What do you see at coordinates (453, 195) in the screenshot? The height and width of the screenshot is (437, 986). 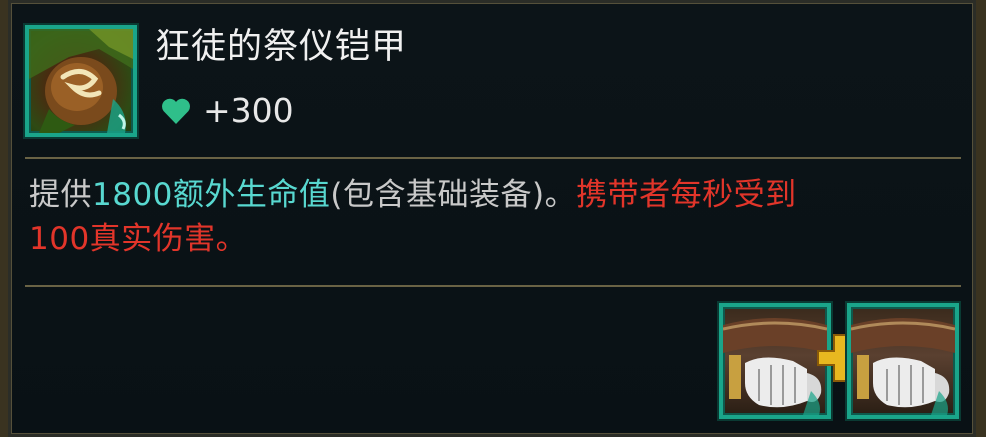 I see `description-base-note: (包含基础装备)。` at bounding box center [453, 195].